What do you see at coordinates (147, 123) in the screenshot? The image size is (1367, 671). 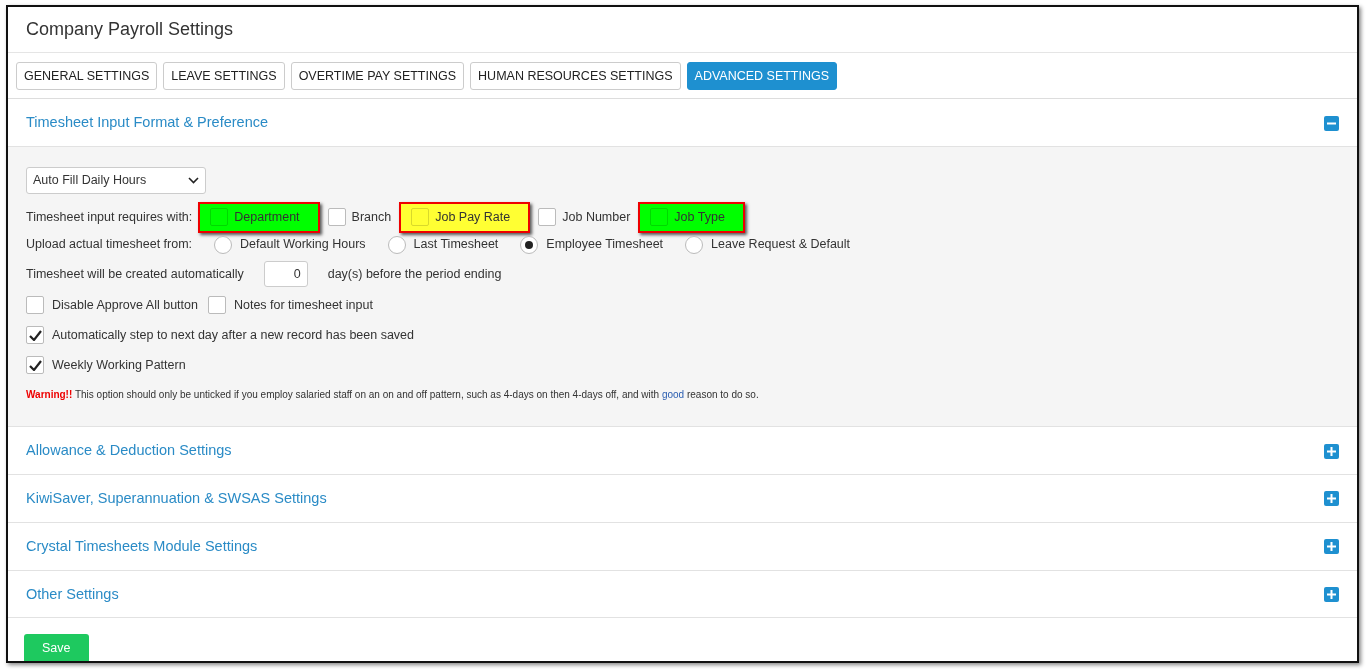 I see `section-title: Timesheet Input Format & Preference` at bounding box center [147, 123].